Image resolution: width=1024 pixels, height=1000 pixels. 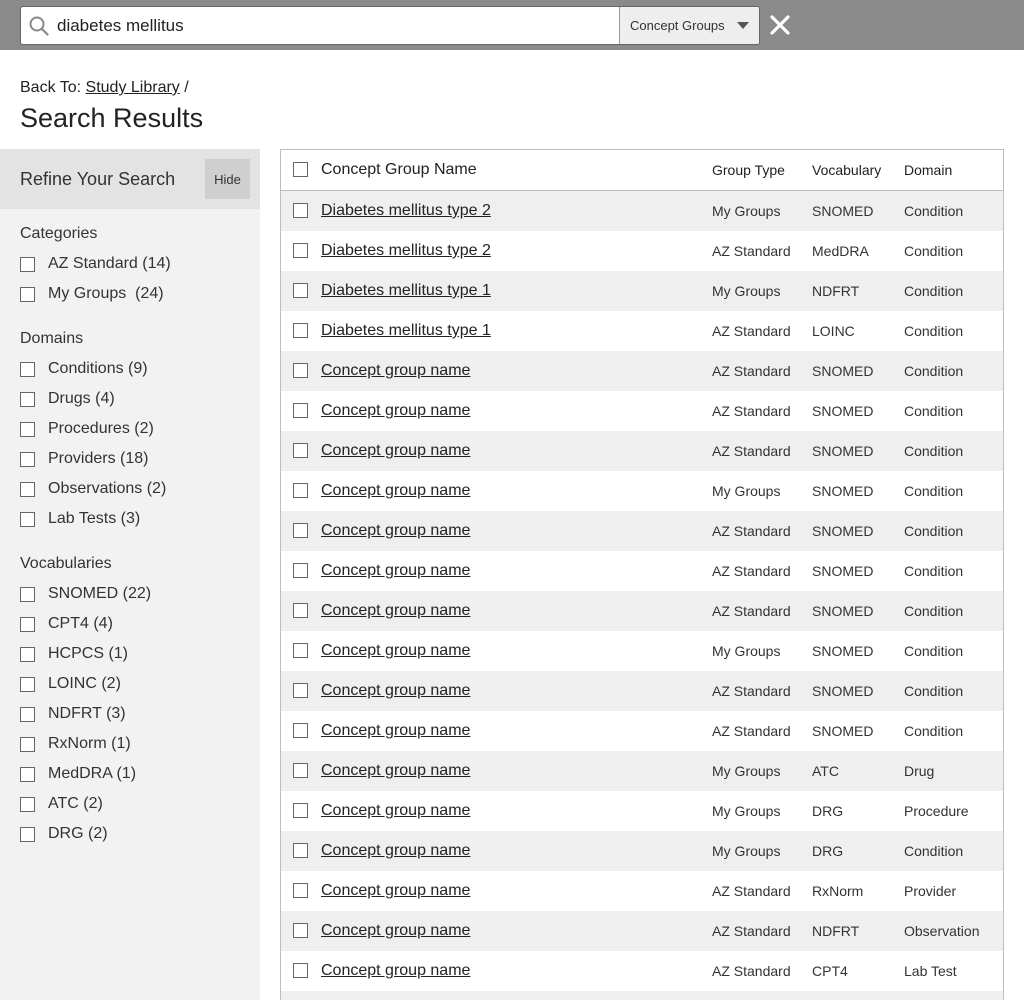 What do you see at coordinates (133, 87) in the screenshot?
I see `breadcrumb-link-study-library: Study Library` at bounding box center [133, 87].